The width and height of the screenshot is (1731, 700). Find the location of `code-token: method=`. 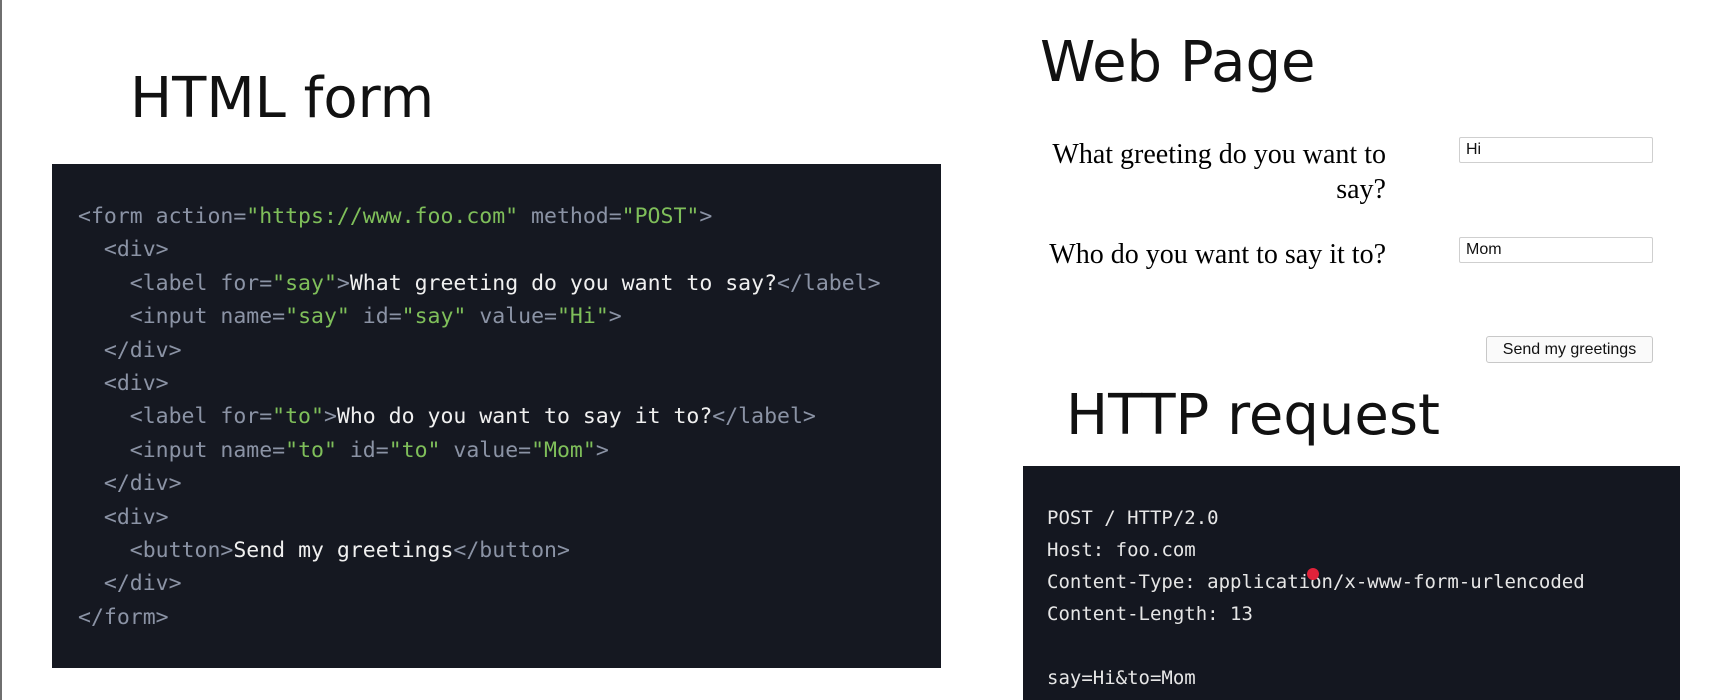

code-token: method= is located at coordinates (570, 216).